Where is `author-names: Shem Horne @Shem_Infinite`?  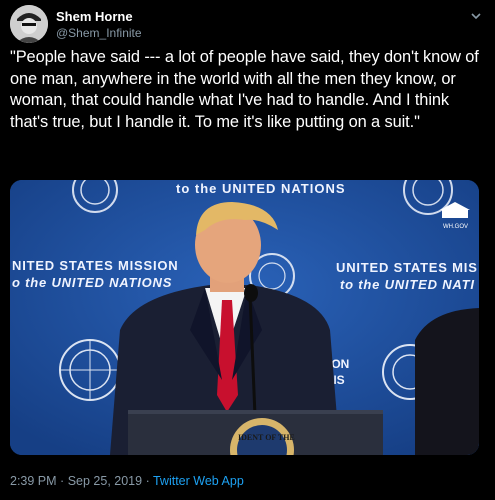 author-names: Shem Horne @Shem_Infinite is located at coordinates (99, 25).